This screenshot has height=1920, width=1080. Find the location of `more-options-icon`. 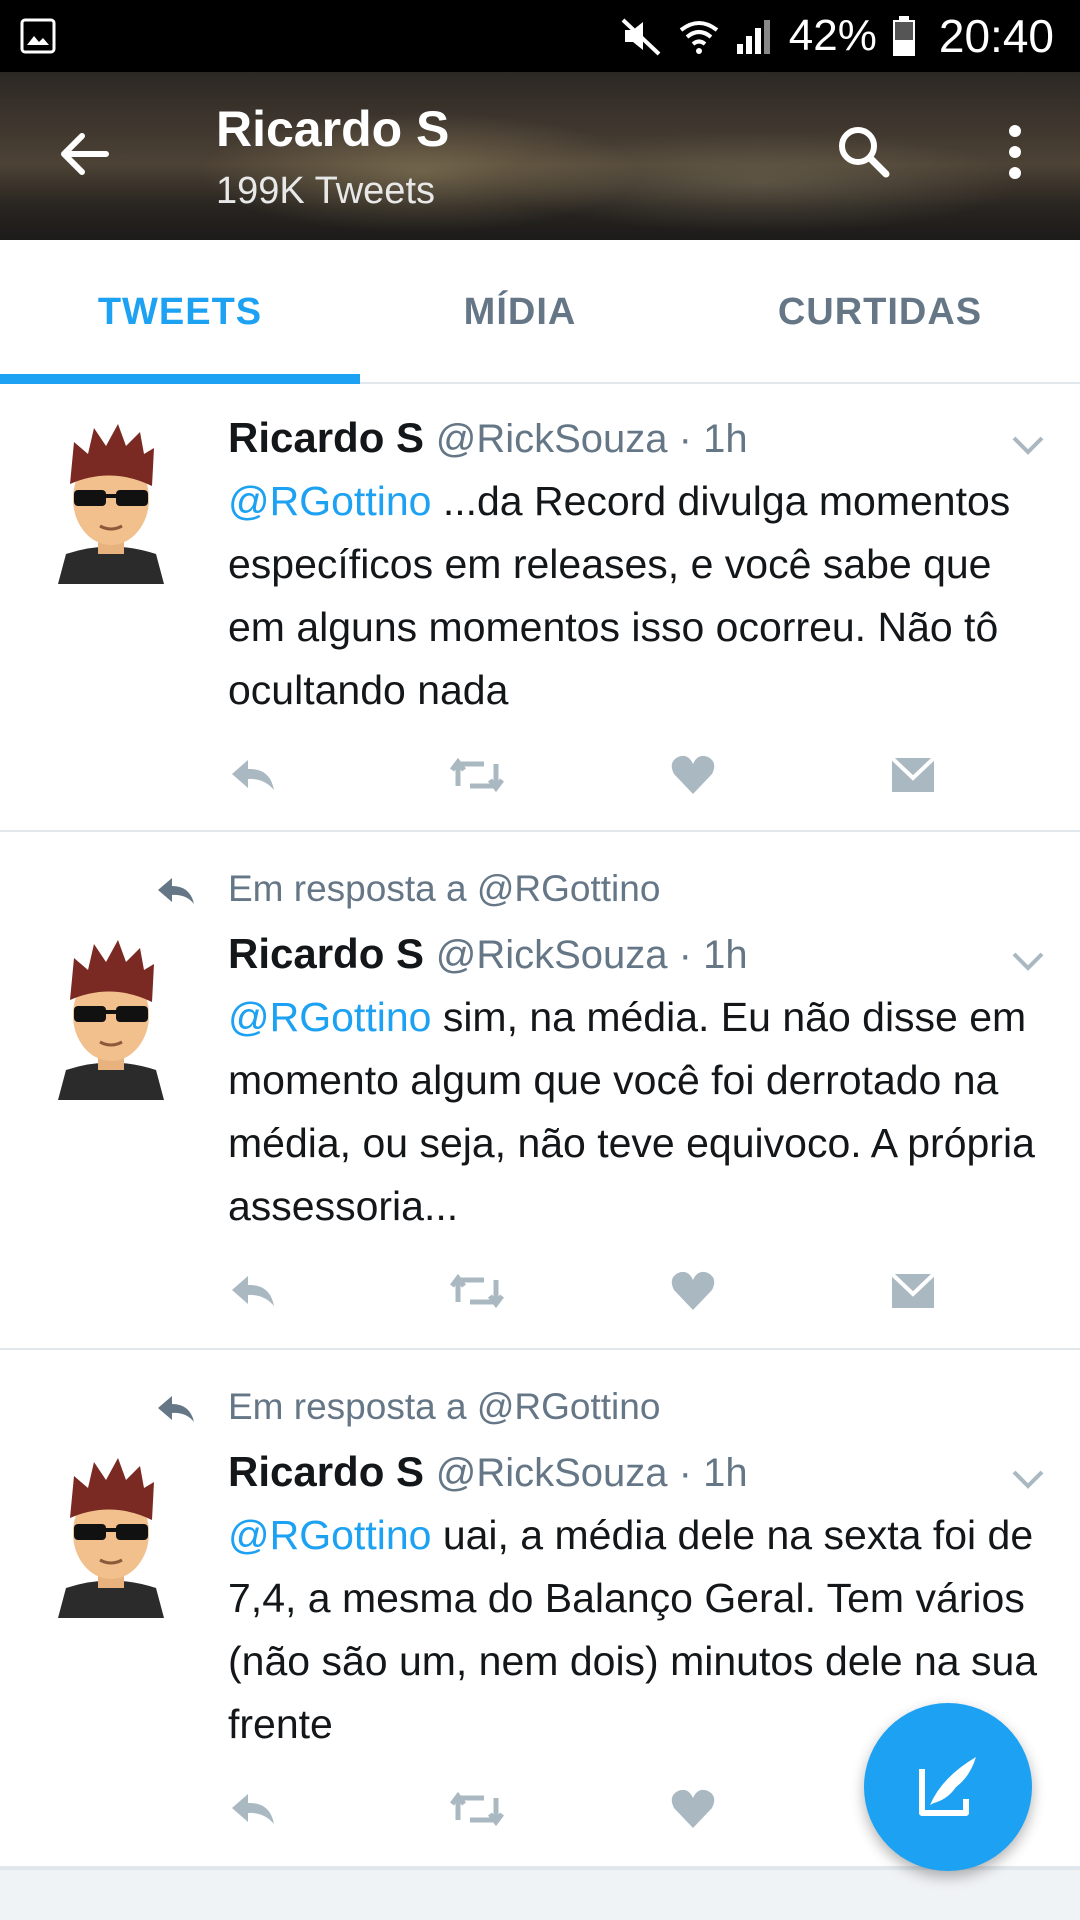

more-options-icon is located at coordinates (1015, 152).